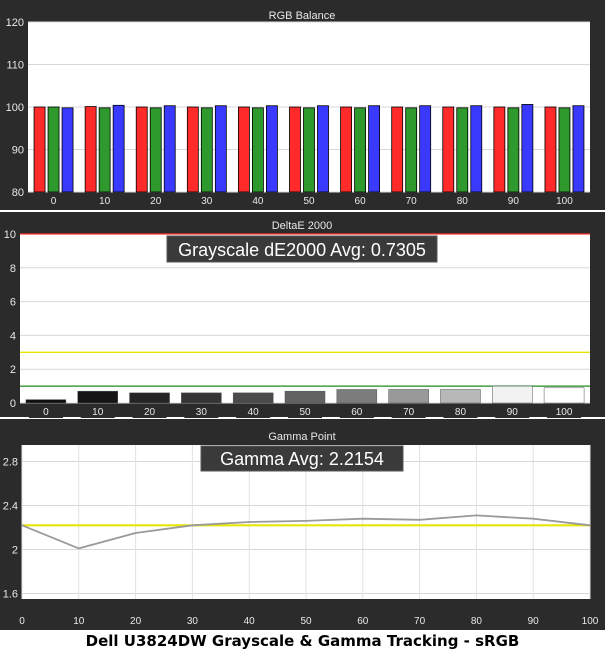  I want to click on chart-title-rgb-balance: RGB Balance, so click(302, 16).